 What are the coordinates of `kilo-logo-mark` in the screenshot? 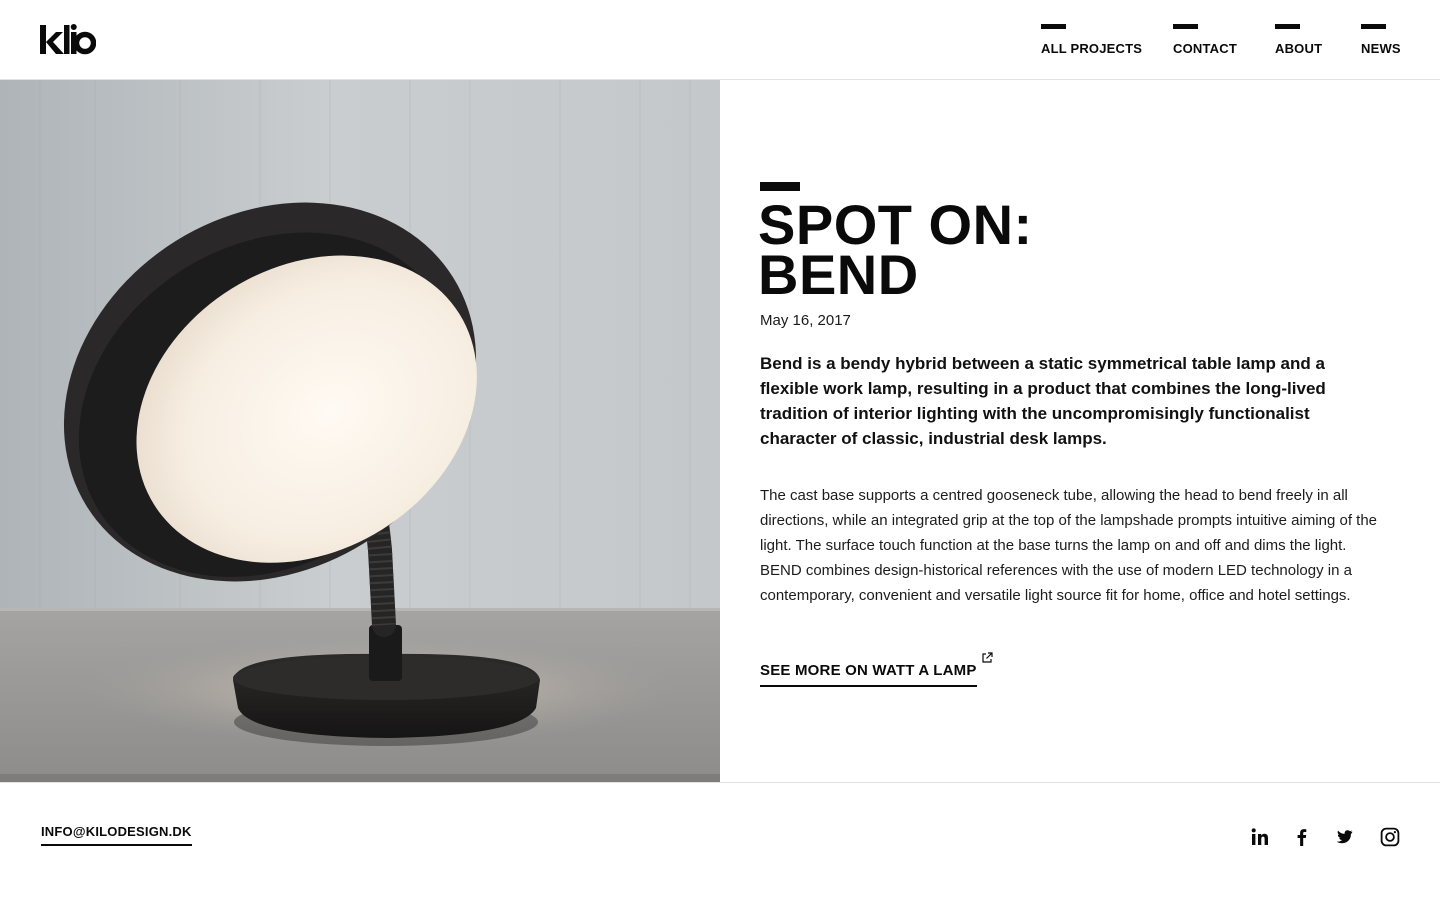 It's located at (68, 39).